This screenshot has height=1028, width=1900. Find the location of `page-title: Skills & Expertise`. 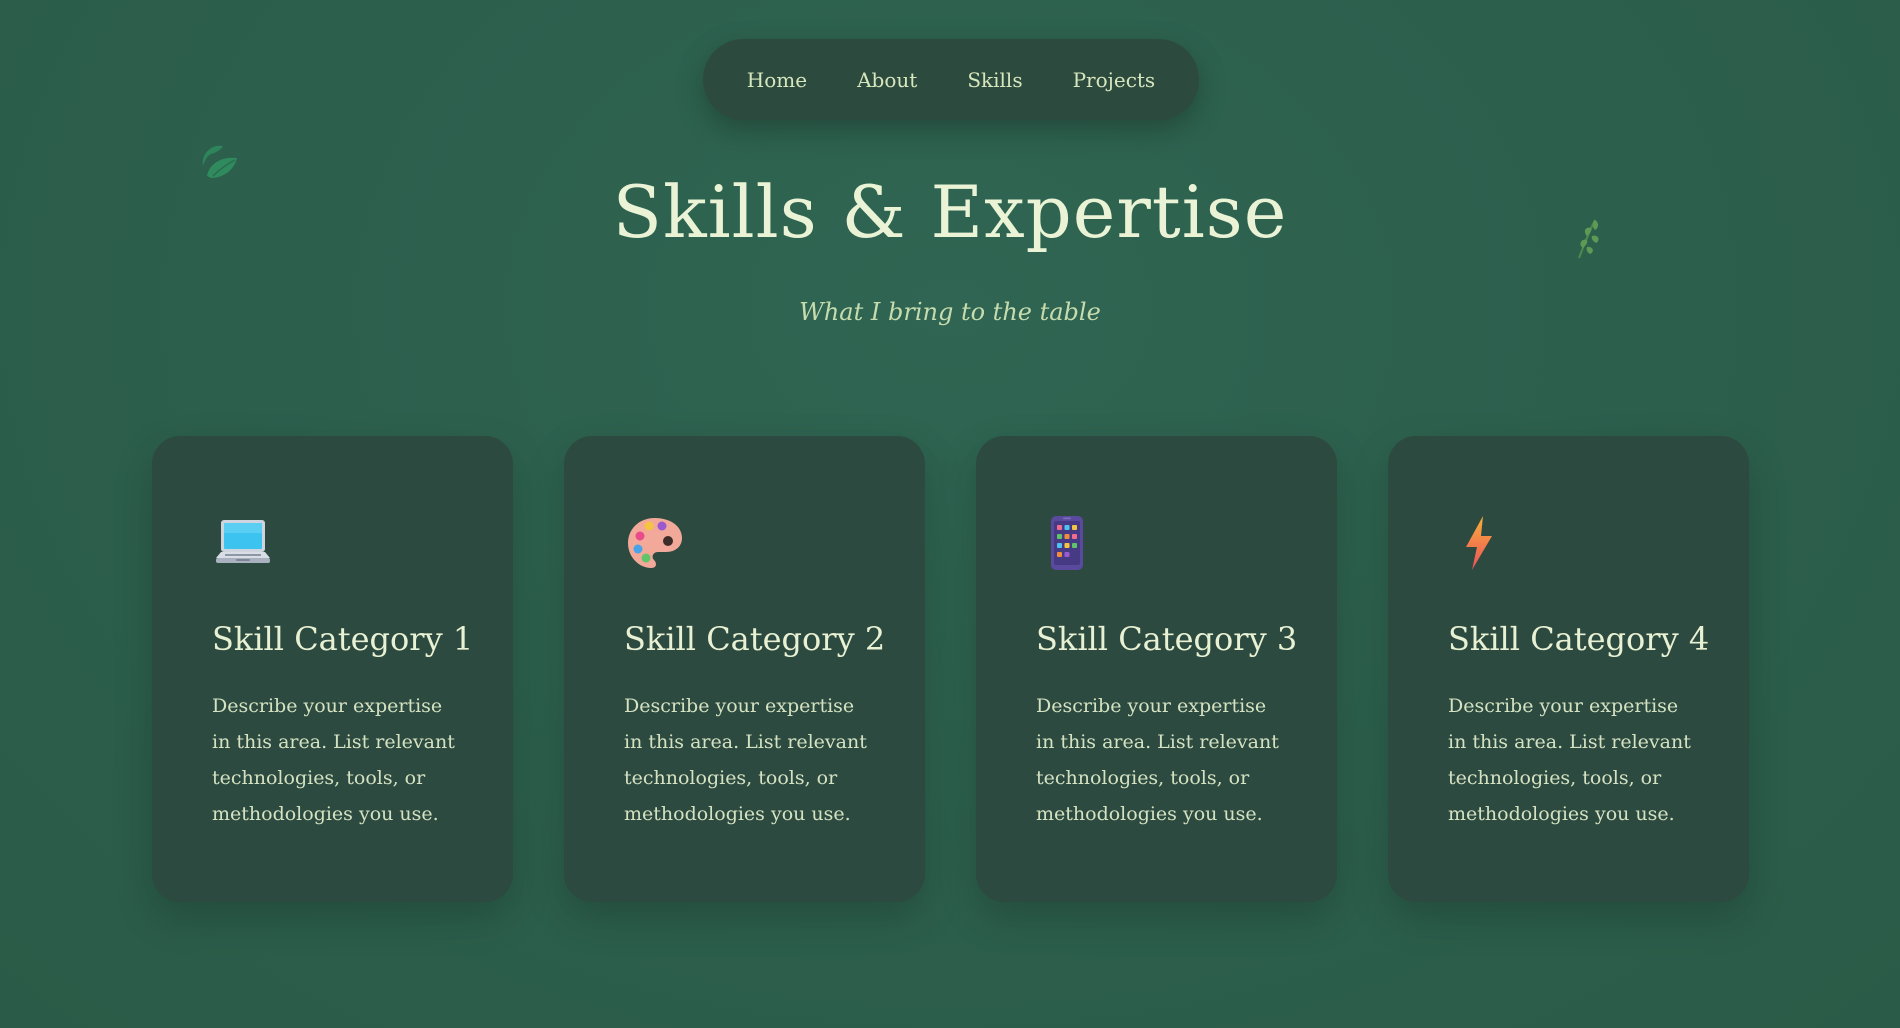

page-title: Skills & Expertise is located at coordinates (950, 212).